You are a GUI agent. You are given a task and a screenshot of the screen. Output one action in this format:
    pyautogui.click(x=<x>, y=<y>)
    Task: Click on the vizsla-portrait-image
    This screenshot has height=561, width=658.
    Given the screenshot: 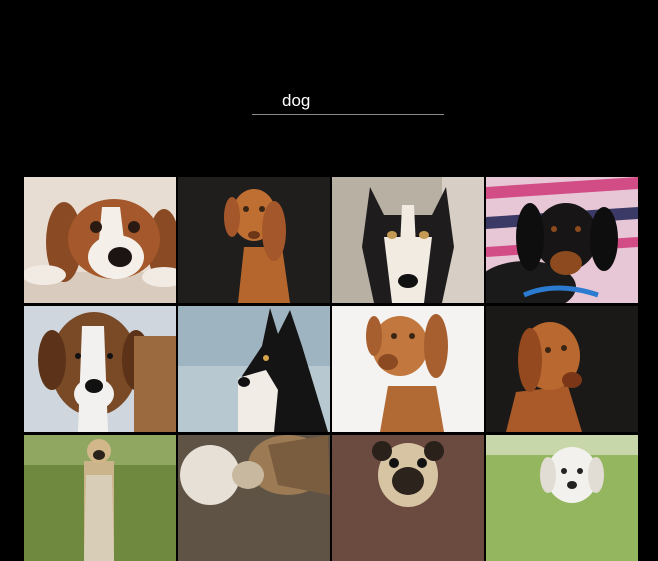 What is the action you would take?
    pyautogui.click(x=562, y=369)
    